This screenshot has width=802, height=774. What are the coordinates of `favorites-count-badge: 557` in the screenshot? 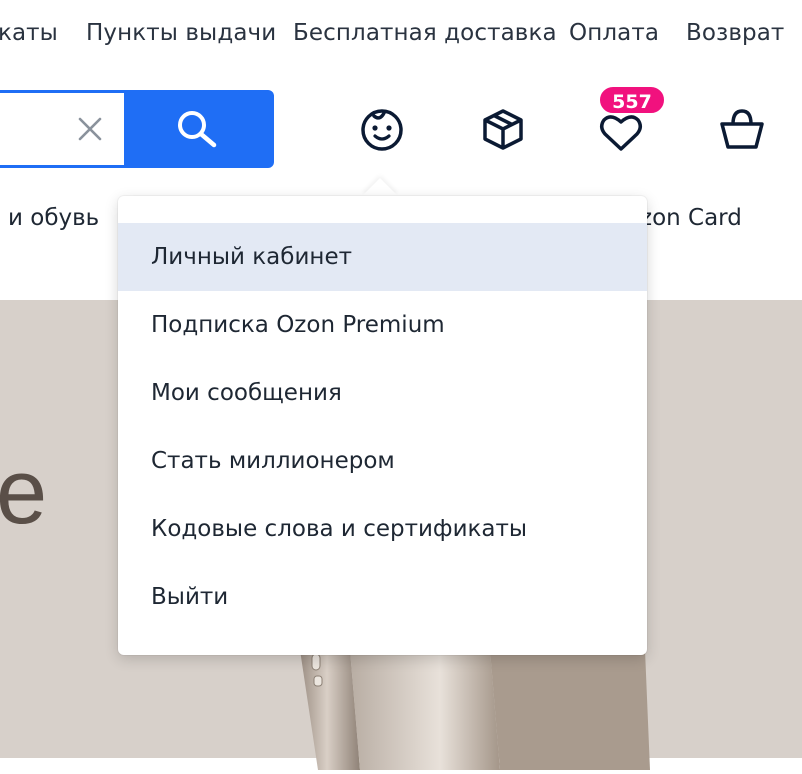 It's located at (632, 100).